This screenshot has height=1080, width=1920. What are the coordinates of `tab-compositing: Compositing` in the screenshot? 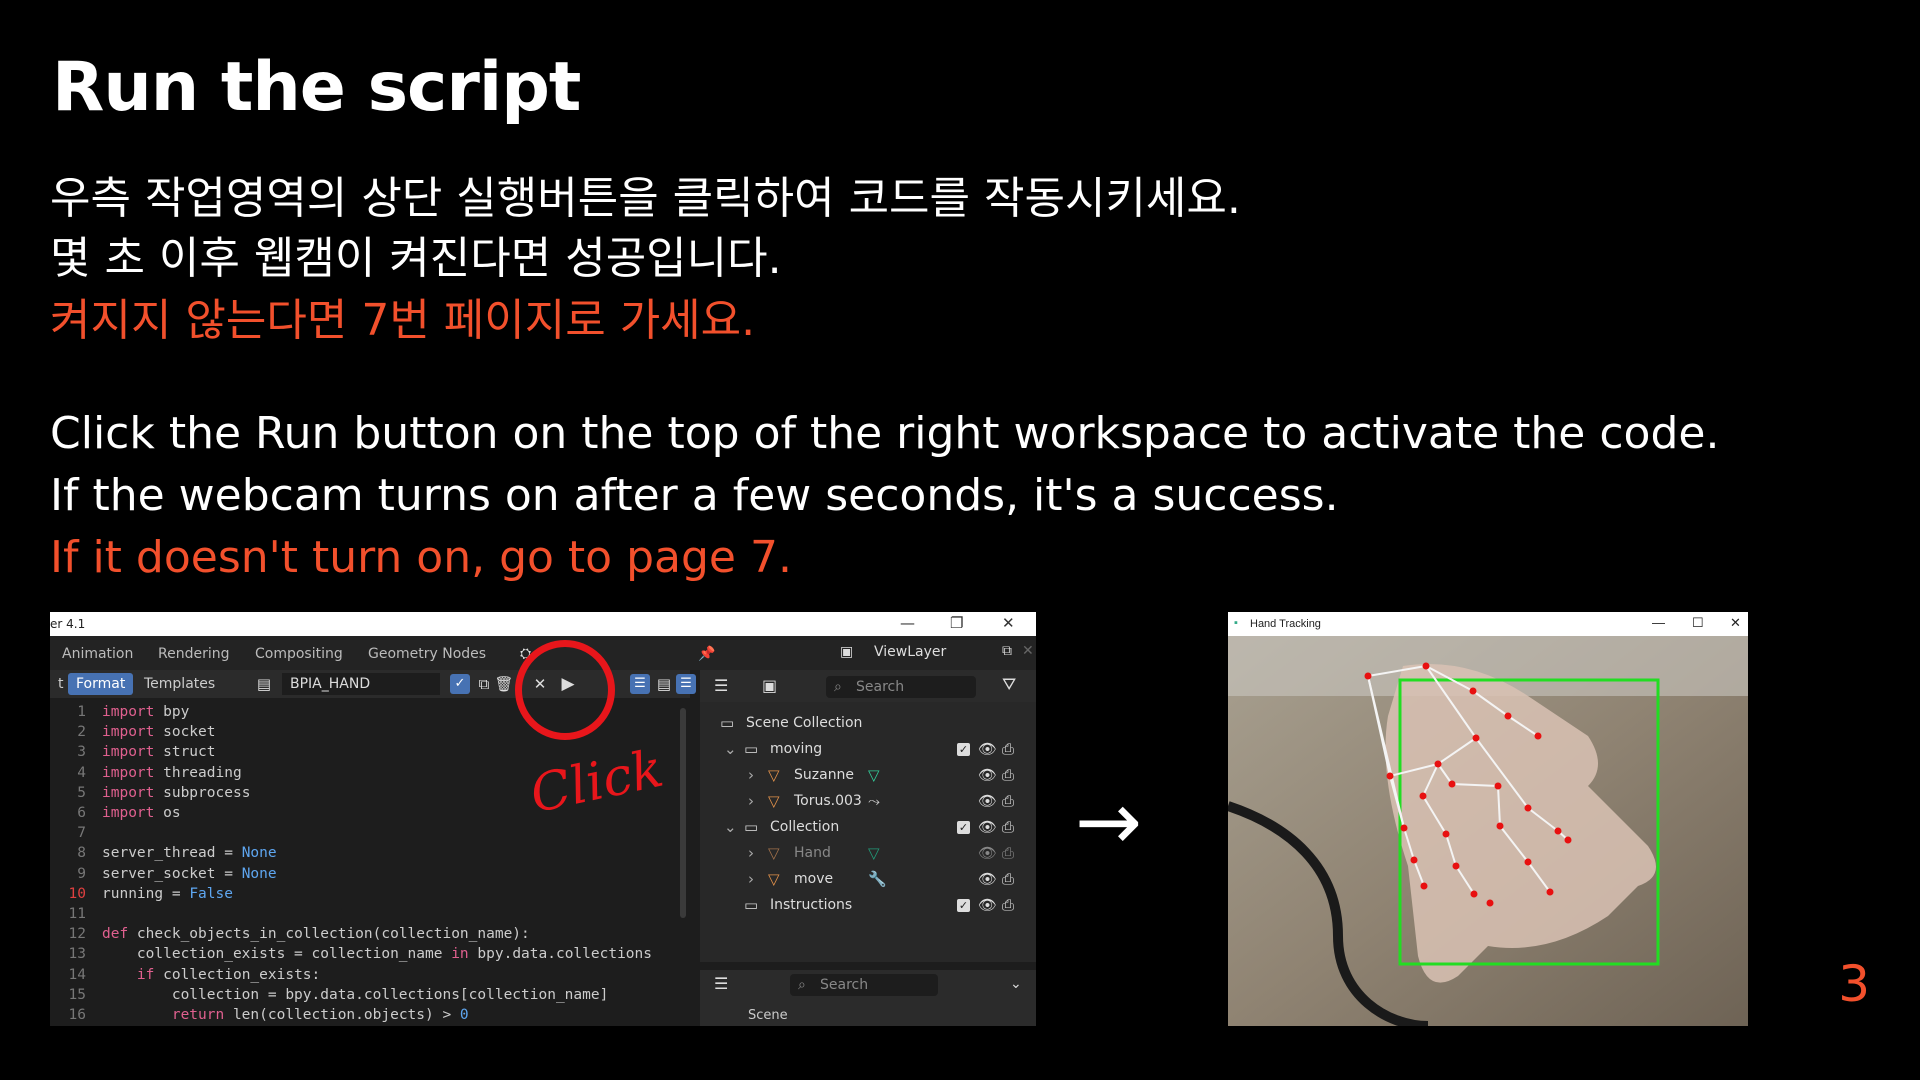 It's located at (299, 654).